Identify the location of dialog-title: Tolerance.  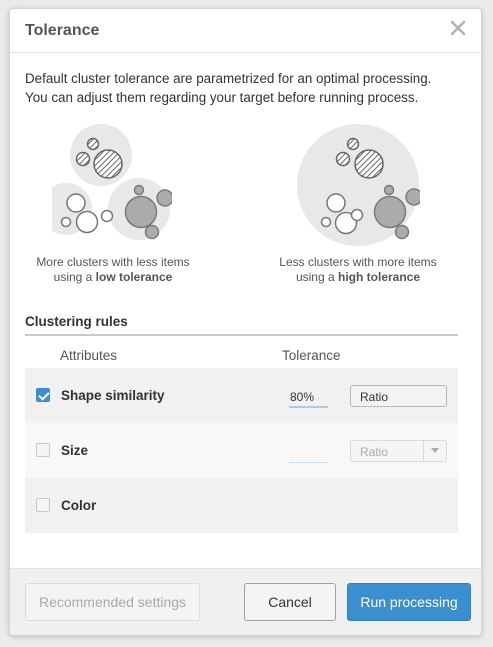
(62, 30).